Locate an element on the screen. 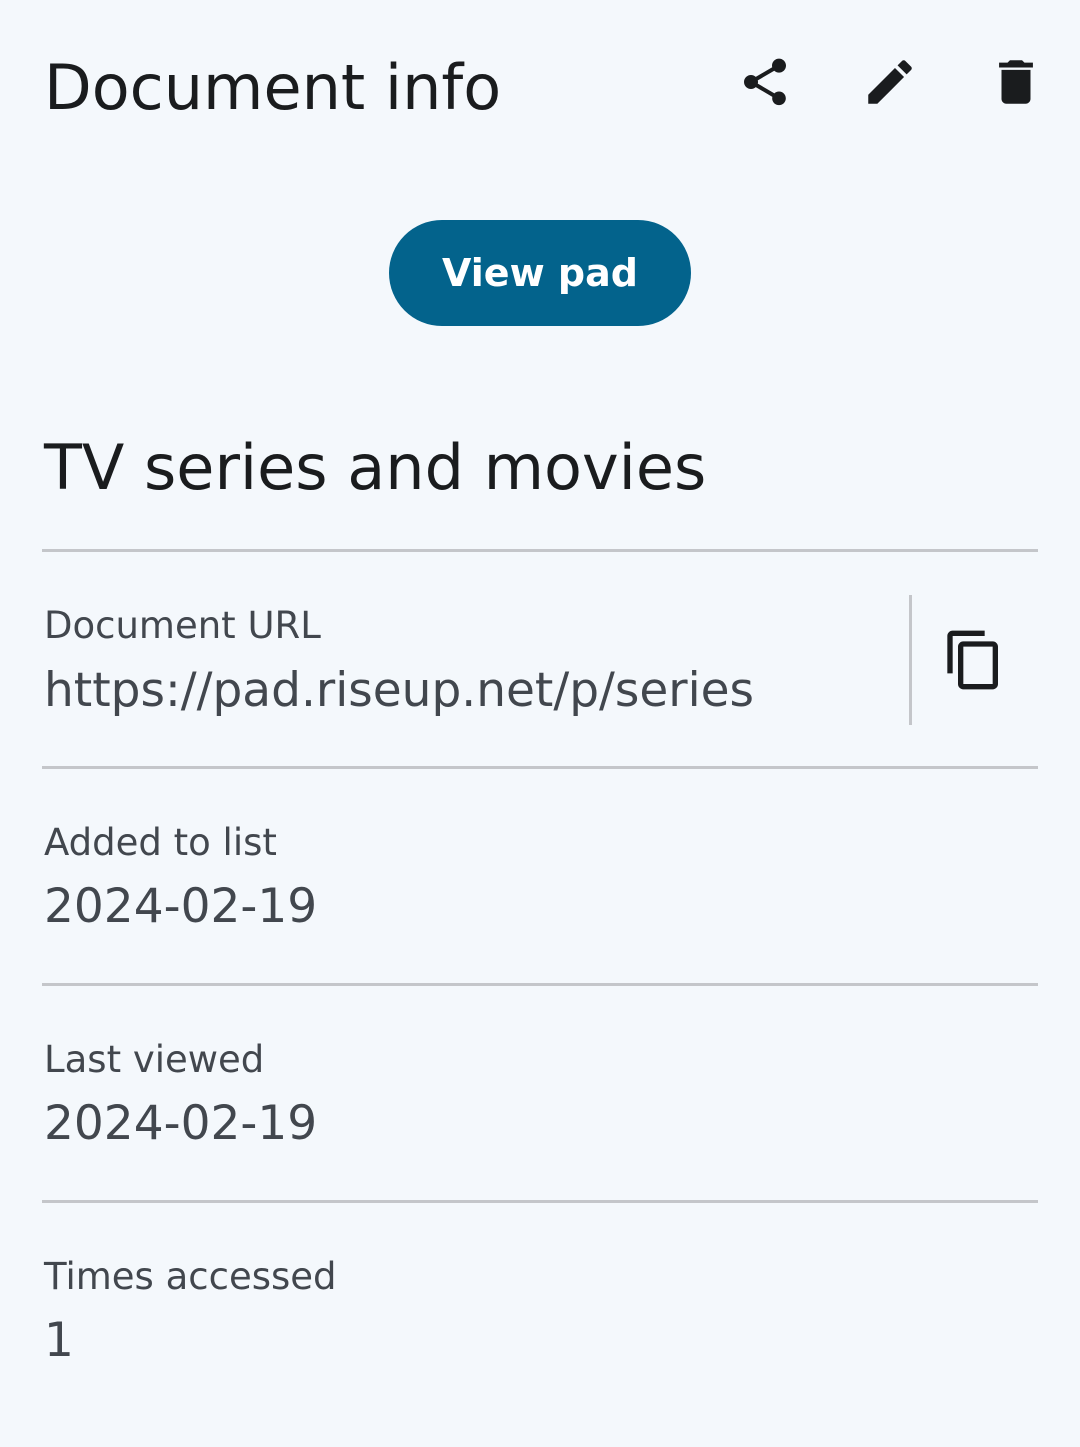 This screenshot has height=1447, width=1080. edit-button is located at coordinates (890, 82).